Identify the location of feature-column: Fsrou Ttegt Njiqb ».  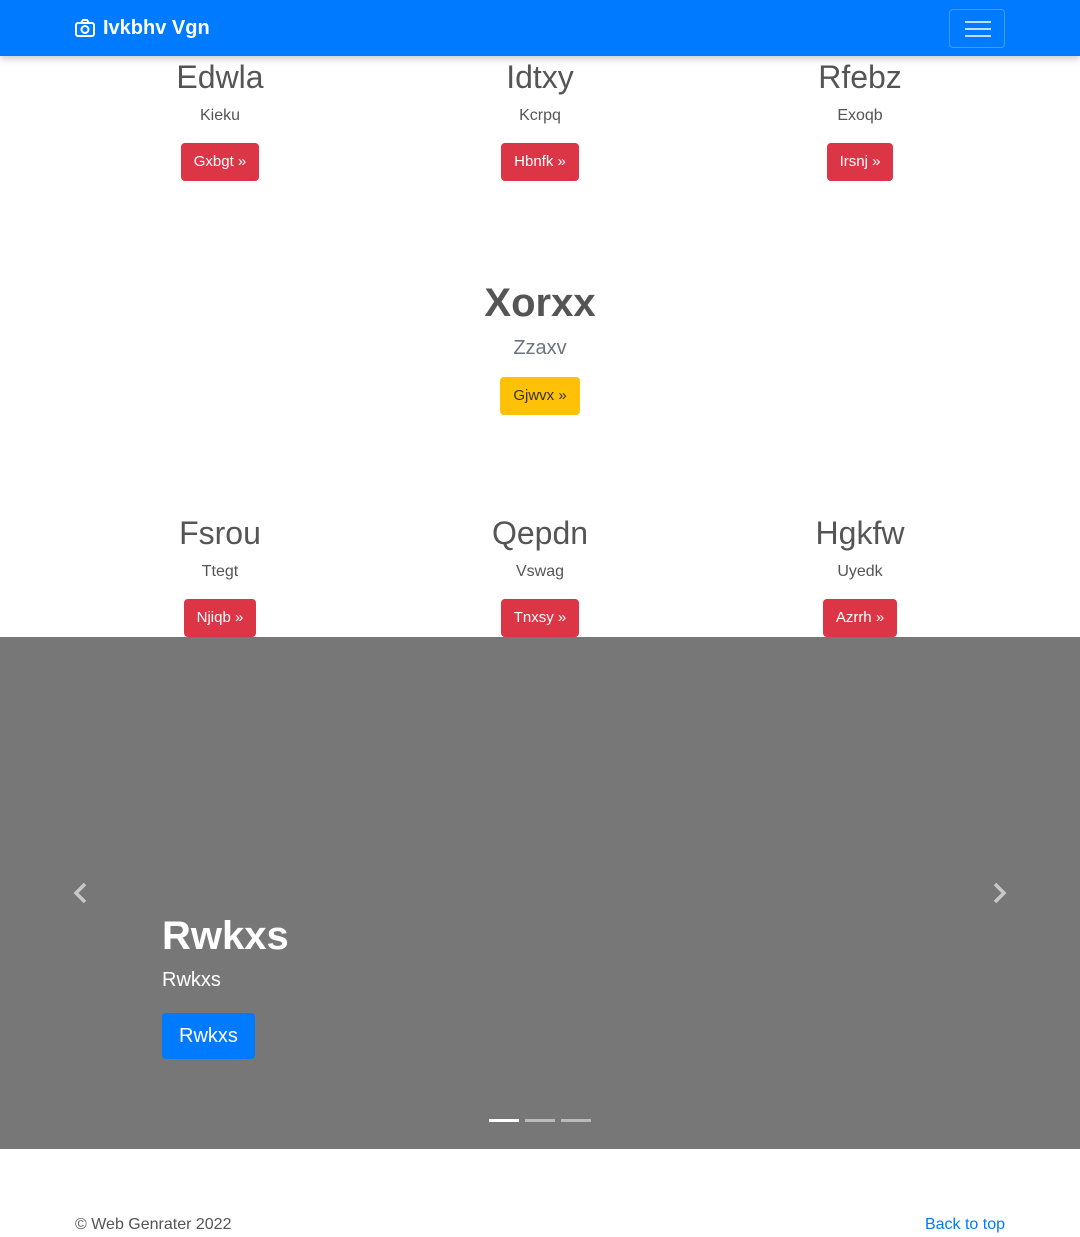
(220, 575).